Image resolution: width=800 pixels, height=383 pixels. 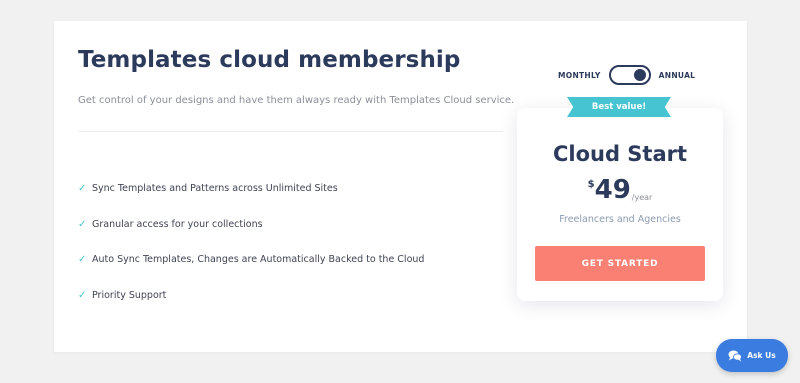 What do you see at coordinates (591, 184) in the screenshot?
I see `price-currency: $` at bounding box center [591, 184].